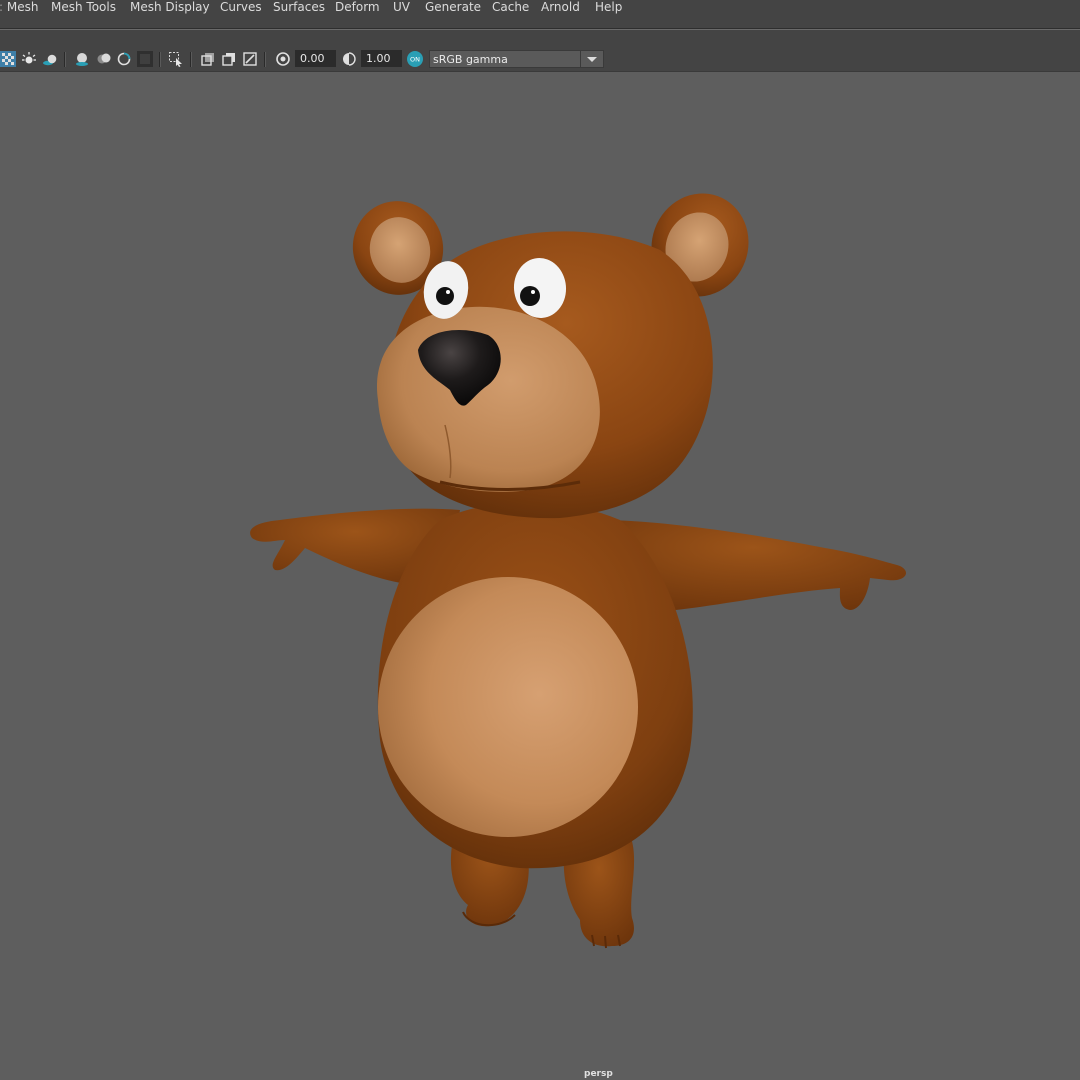  Describe the element at coordinates (381, 58) in the screenshot. I see `gamma-field: 1.00` at that location.